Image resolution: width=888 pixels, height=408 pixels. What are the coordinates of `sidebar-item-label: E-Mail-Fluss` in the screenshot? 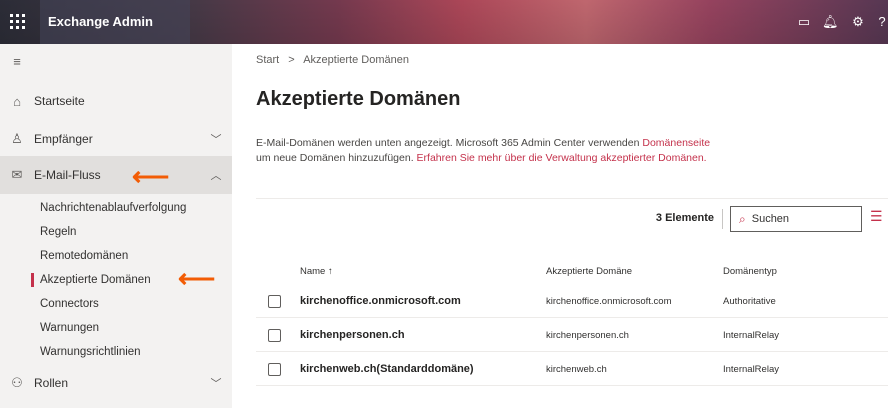 It's located at (67, 175).